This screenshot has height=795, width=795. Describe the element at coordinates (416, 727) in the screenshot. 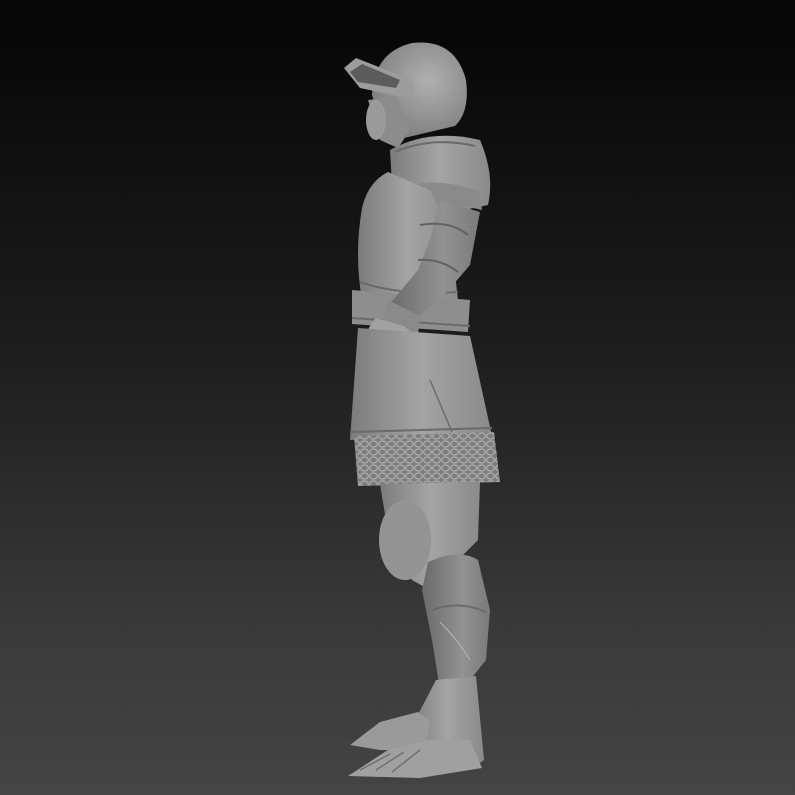

I see `sabaton` at that location.